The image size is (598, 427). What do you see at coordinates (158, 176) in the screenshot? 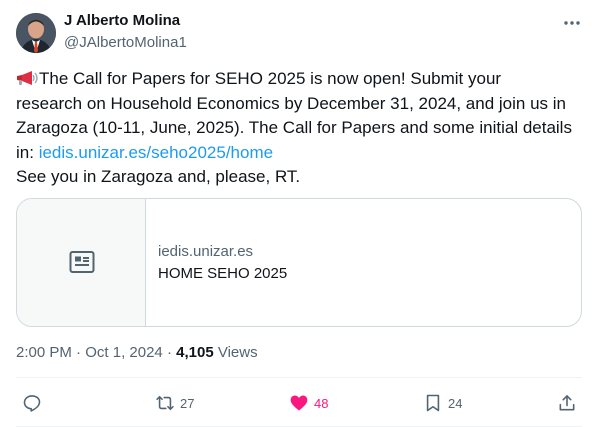
I see `tweet-text-line-5: See you in Zaragoza and, please, RT.` at bounding box center [158, 176].